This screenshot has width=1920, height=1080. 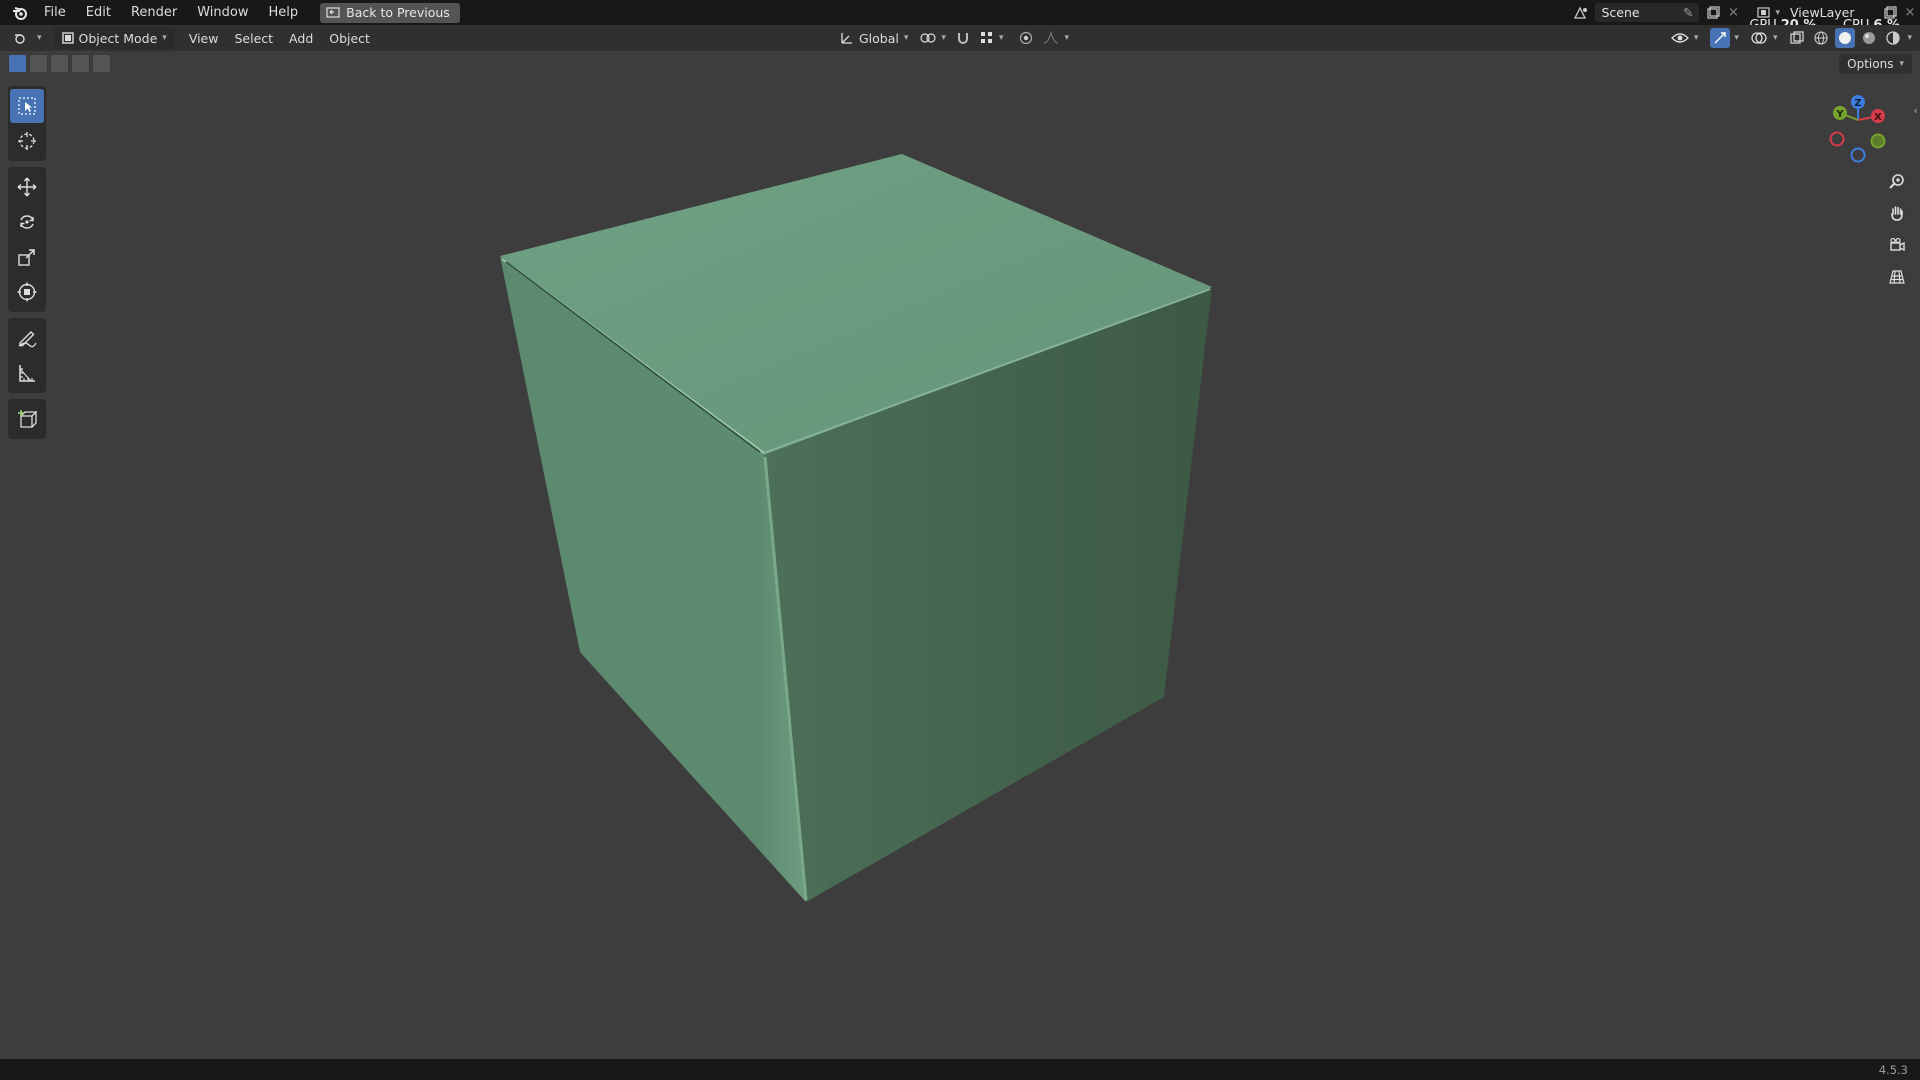 I want to click on move-icon, so click(x=27, y=187).